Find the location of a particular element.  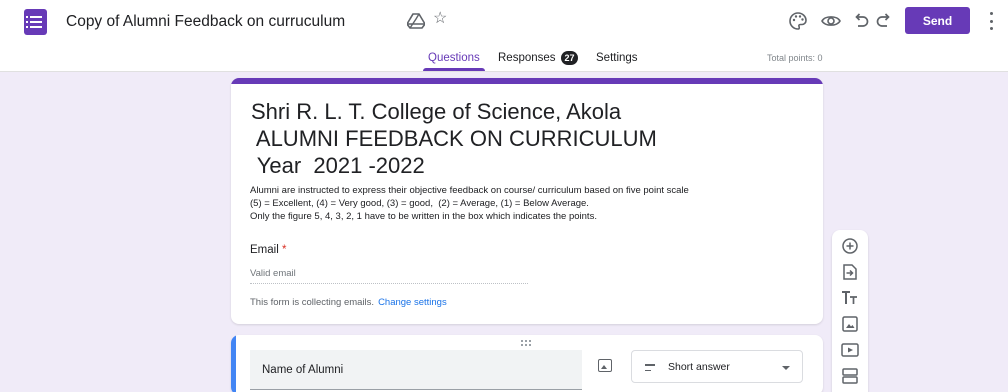

add-question-icon is located at coordinates (850, 246).